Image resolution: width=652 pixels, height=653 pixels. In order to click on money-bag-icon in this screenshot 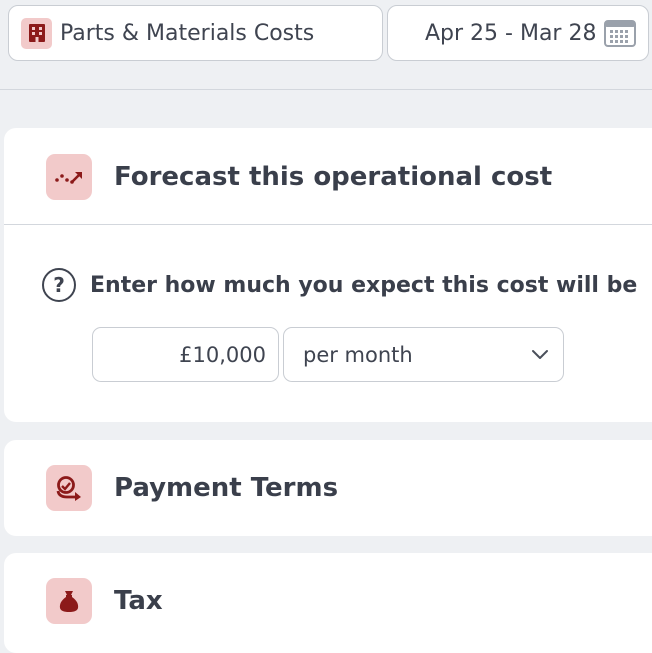, I will do `click(69, 601)`.